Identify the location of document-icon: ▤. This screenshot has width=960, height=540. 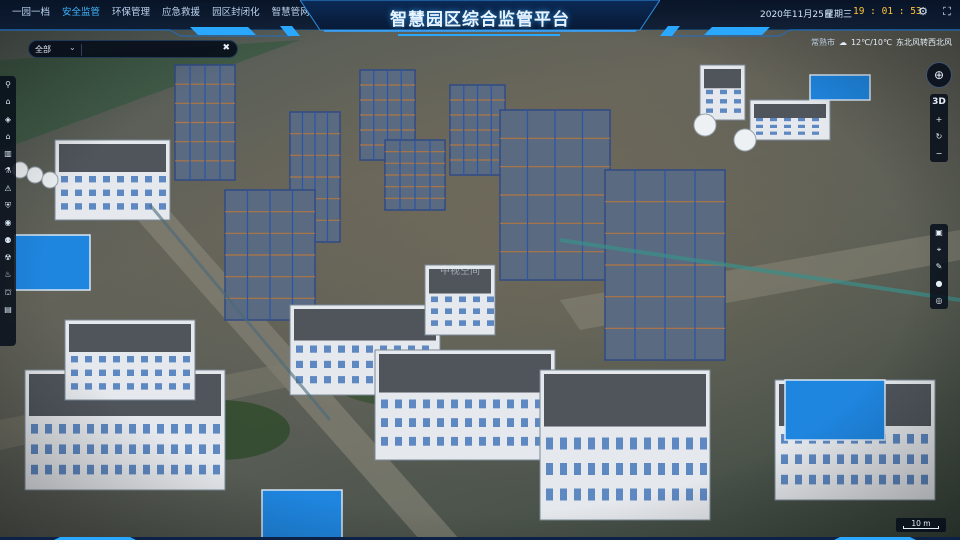
(8, 309).